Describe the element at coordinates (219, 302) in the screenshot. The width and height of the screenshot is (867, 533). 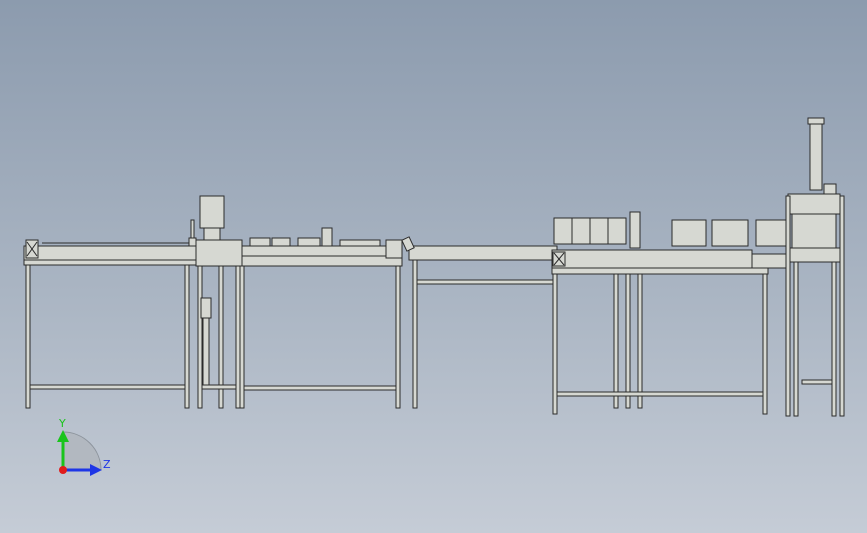
I see `station-2-transfer-module` at that location.